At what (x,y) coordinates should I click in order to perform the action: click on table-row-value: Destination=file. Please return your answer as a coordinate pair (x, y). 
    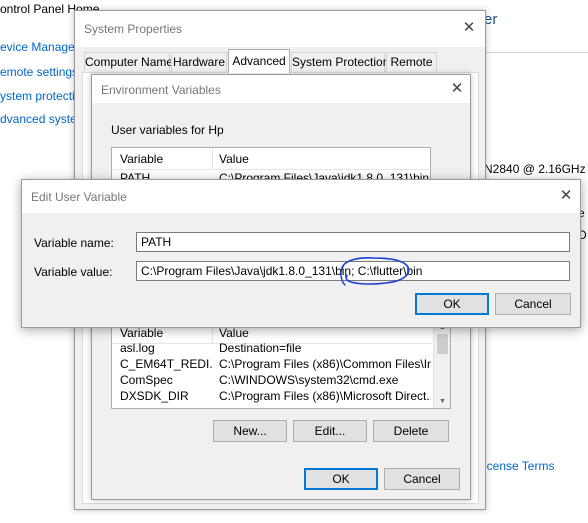
    Looking at the image, I should click on (325, 348).